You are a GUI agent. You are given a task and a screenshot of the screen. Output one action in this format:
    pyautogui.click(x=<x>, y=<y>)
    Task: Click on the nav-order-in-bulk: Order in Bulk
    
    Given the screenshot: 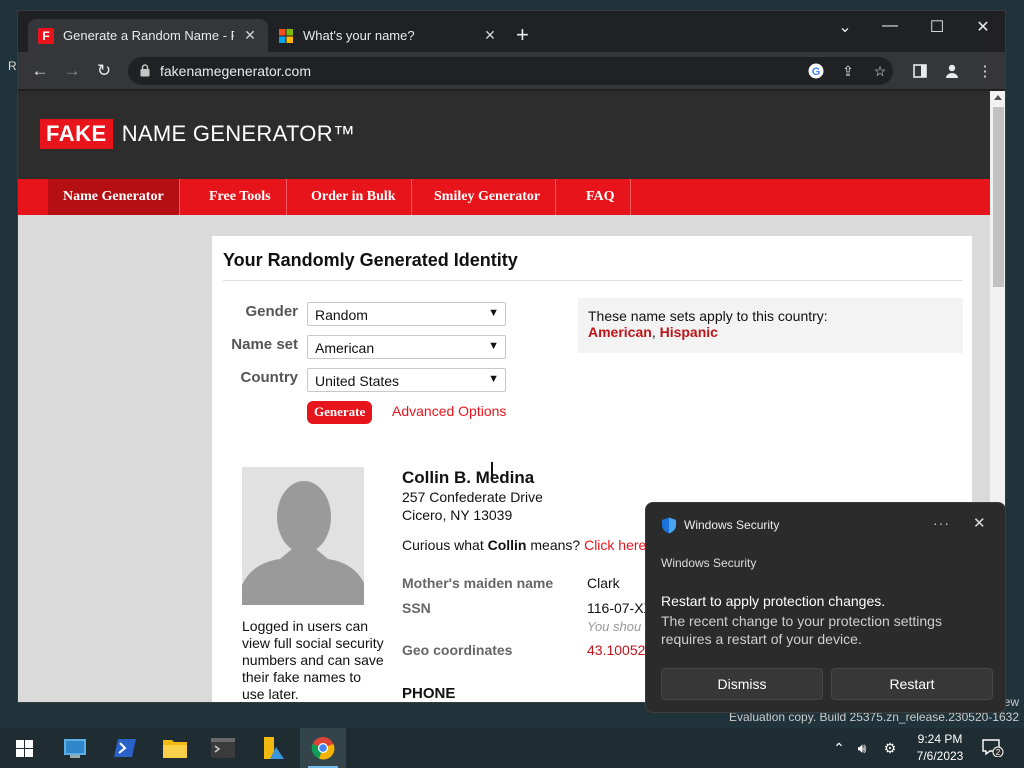 What is the action you would take?
    pyautogui.click(x=354, y=197)
    